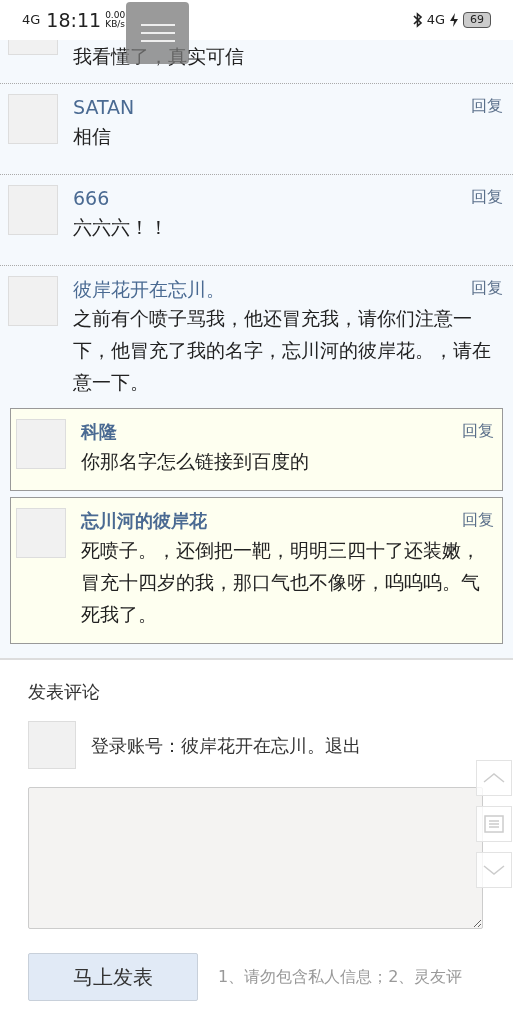  Describe the element at coordinates (113, 977) in the screenshot. I see `submit-button: 马上发表` at that location.